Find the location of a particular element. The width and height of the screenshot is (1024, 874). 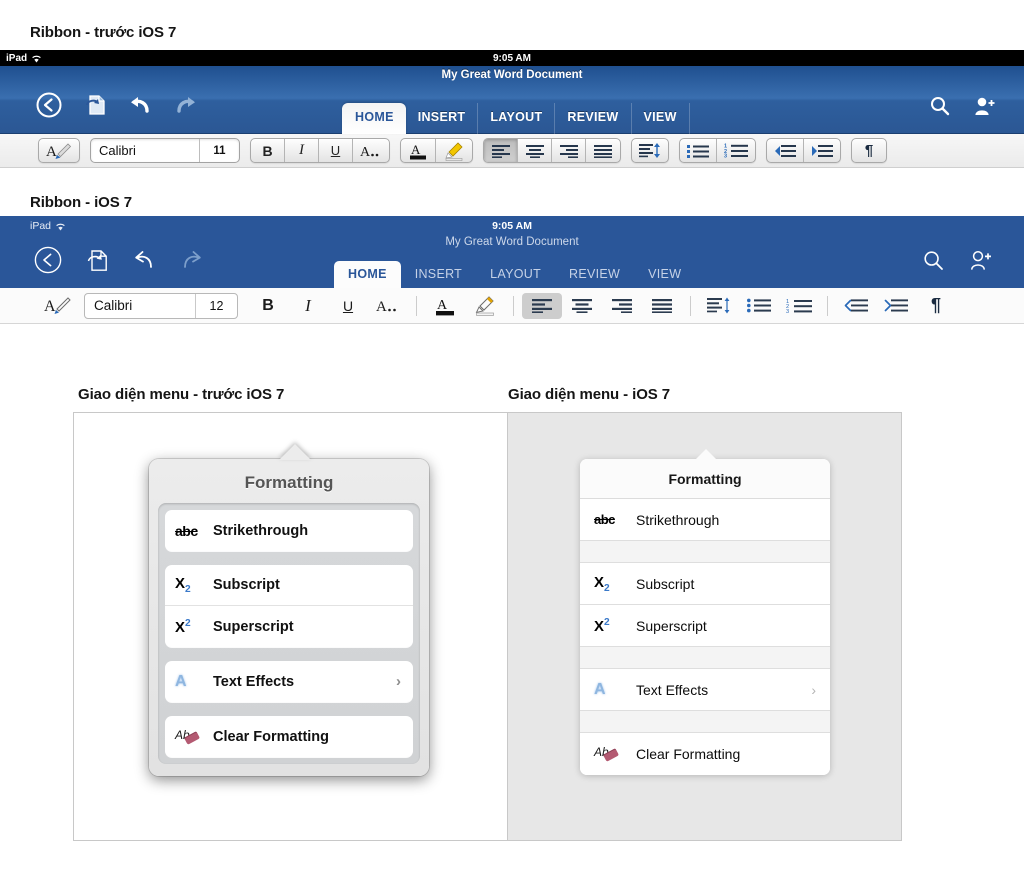

nav-icon-group is located at coordinates (119, 260).